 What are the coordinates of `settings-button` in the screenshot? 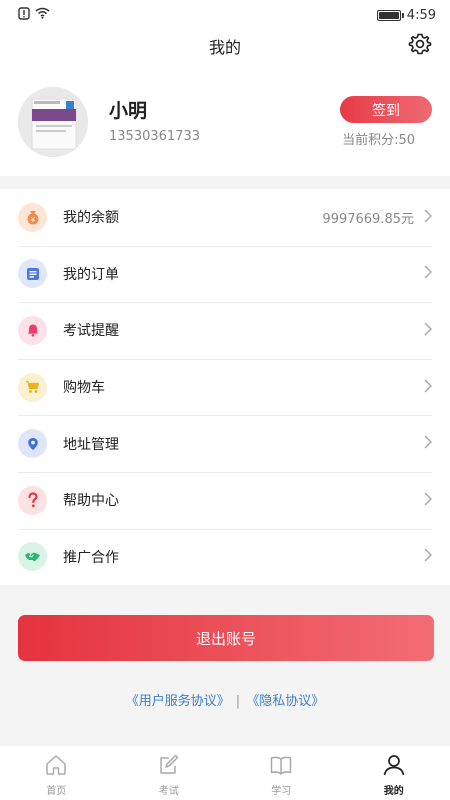 It's located at (420, 46).